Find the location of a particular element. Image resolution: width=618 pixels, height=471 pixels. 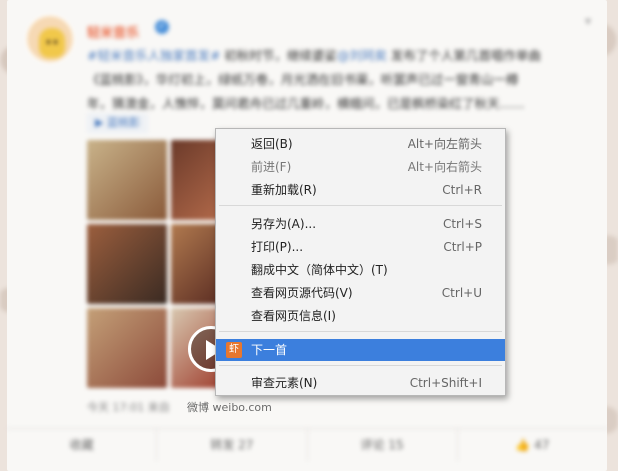

mention-link: @刘珂矣 is located at coordinates (362, 55).